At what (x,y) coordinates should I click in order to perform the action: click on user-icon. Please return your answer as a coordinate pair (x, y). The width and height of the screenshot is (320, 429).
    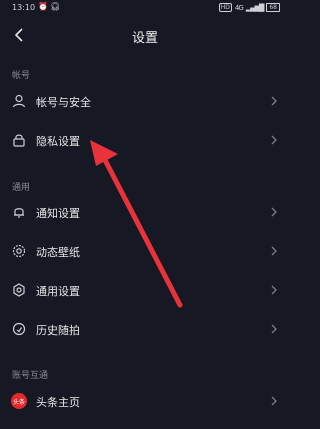
    Looking at the image, I should click on (19, 101).